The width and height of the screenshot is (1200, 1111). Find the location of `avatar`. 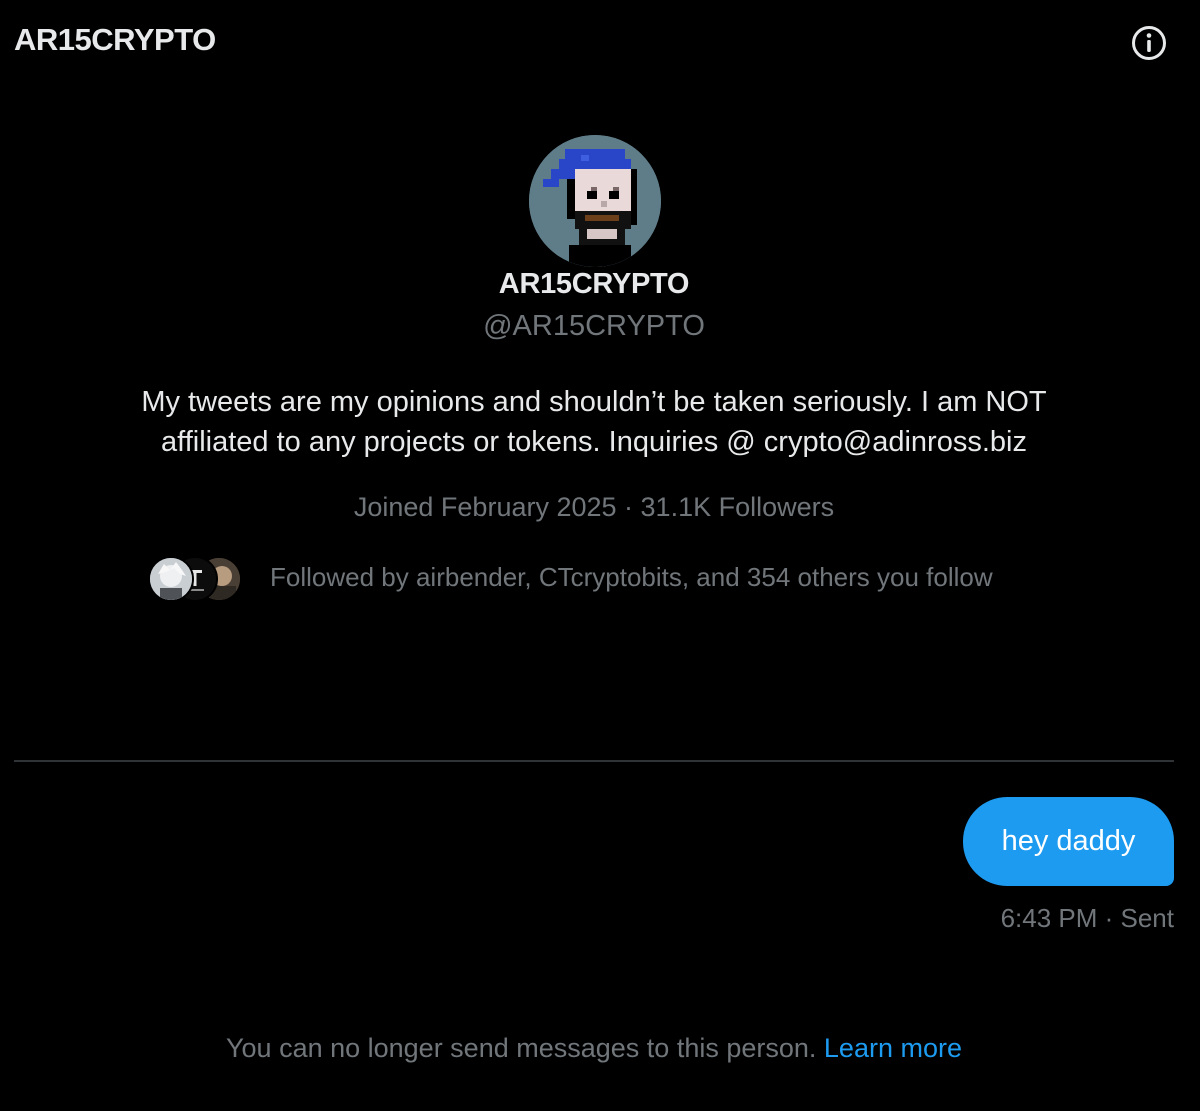

avatar is located at coordinates (595, 201).